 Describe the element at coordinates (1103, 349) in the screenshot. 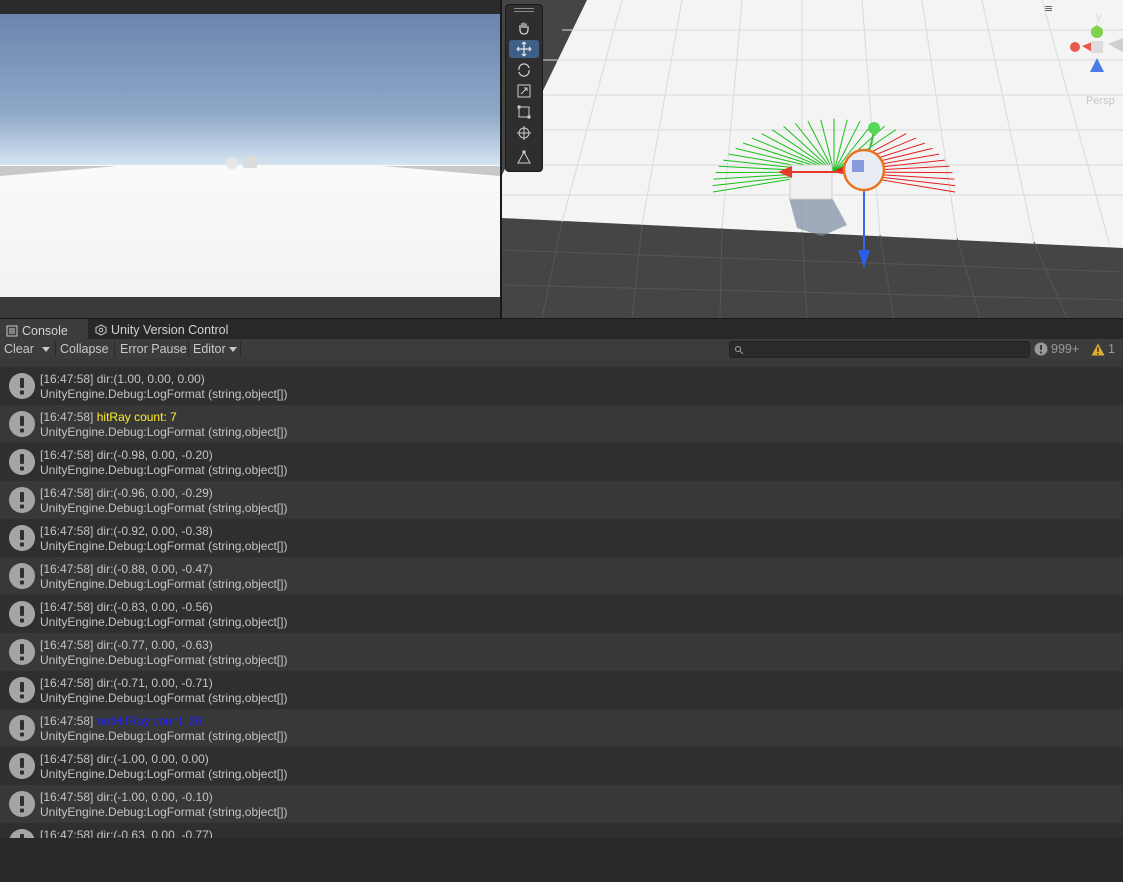

I see `warning-count-toggle: 1` at that location.